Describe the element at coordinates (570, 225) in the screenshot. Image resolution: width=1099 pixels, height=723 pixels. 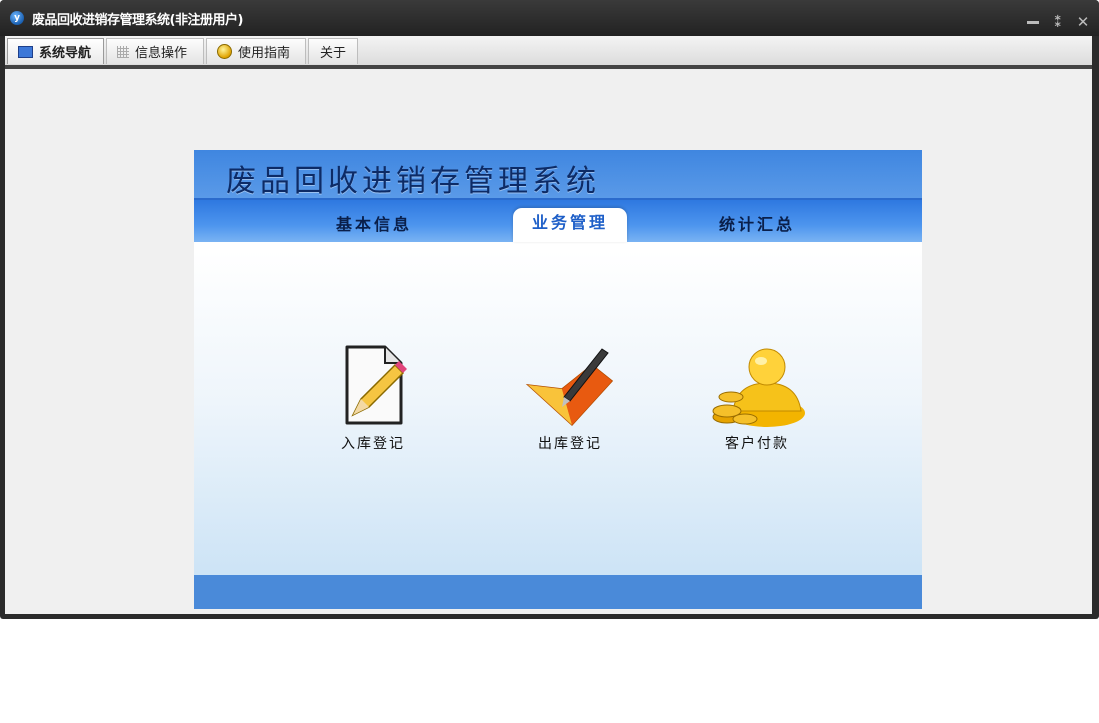
I see `tab-business-mgmt: 业务管理` at that location.